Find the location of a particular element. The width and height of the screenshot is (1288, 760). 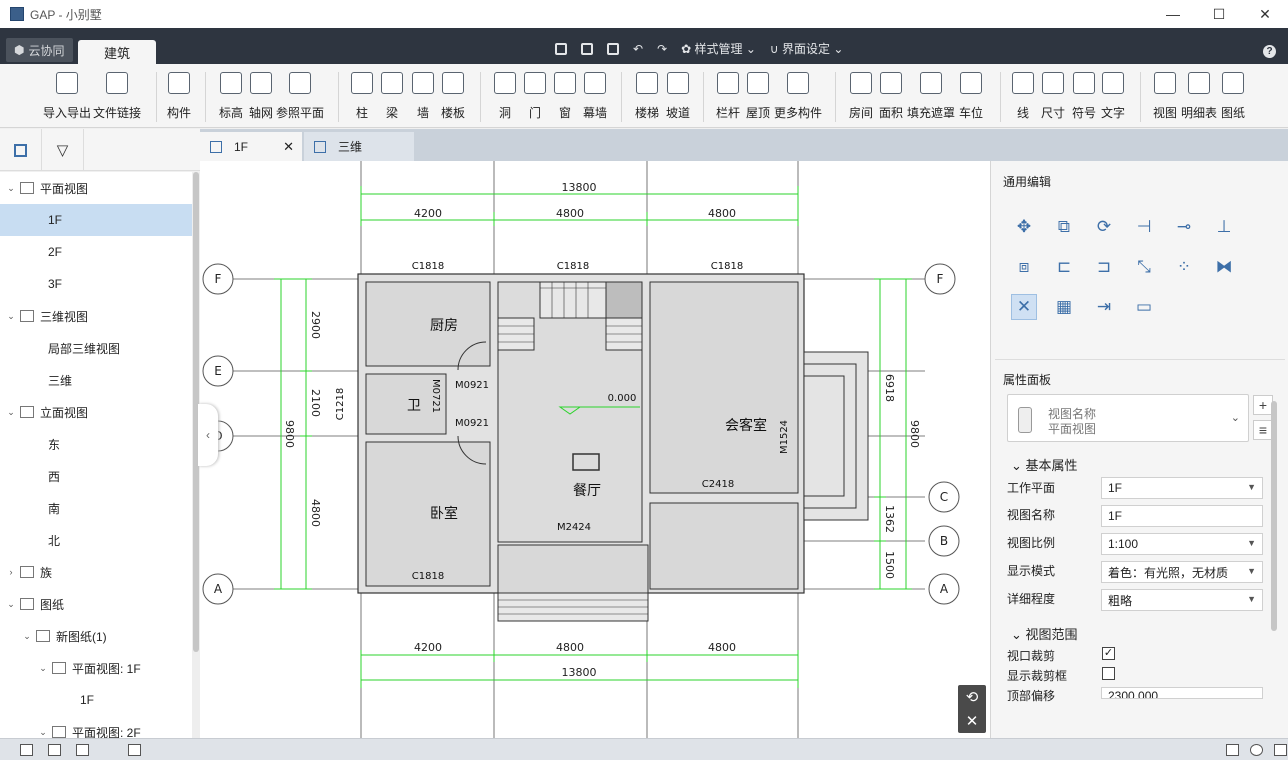

close-tab-icon: ✕ is located at coordinates (288, 147).